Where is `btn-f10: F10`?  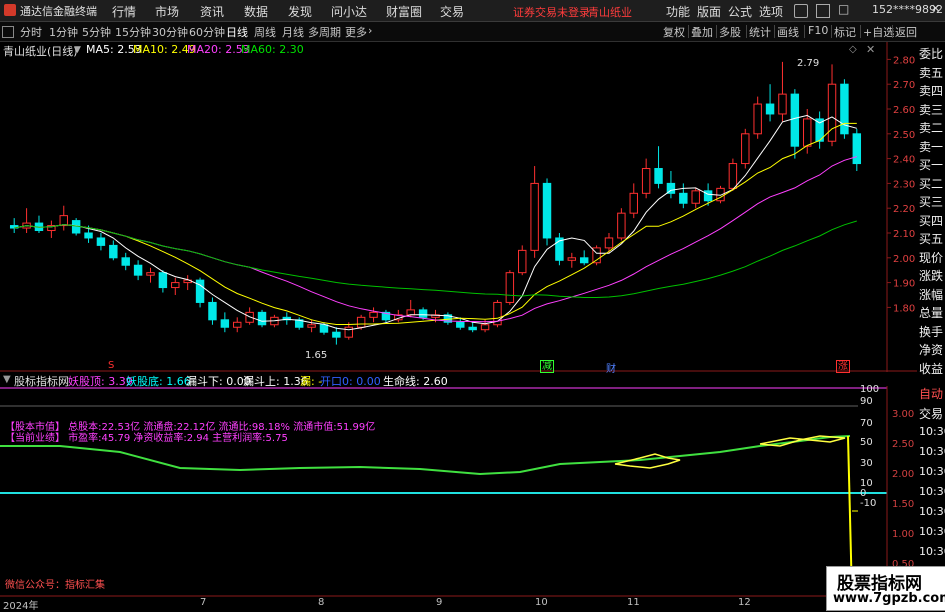 btn-f10: F10 is located at coordinates (818, 30).